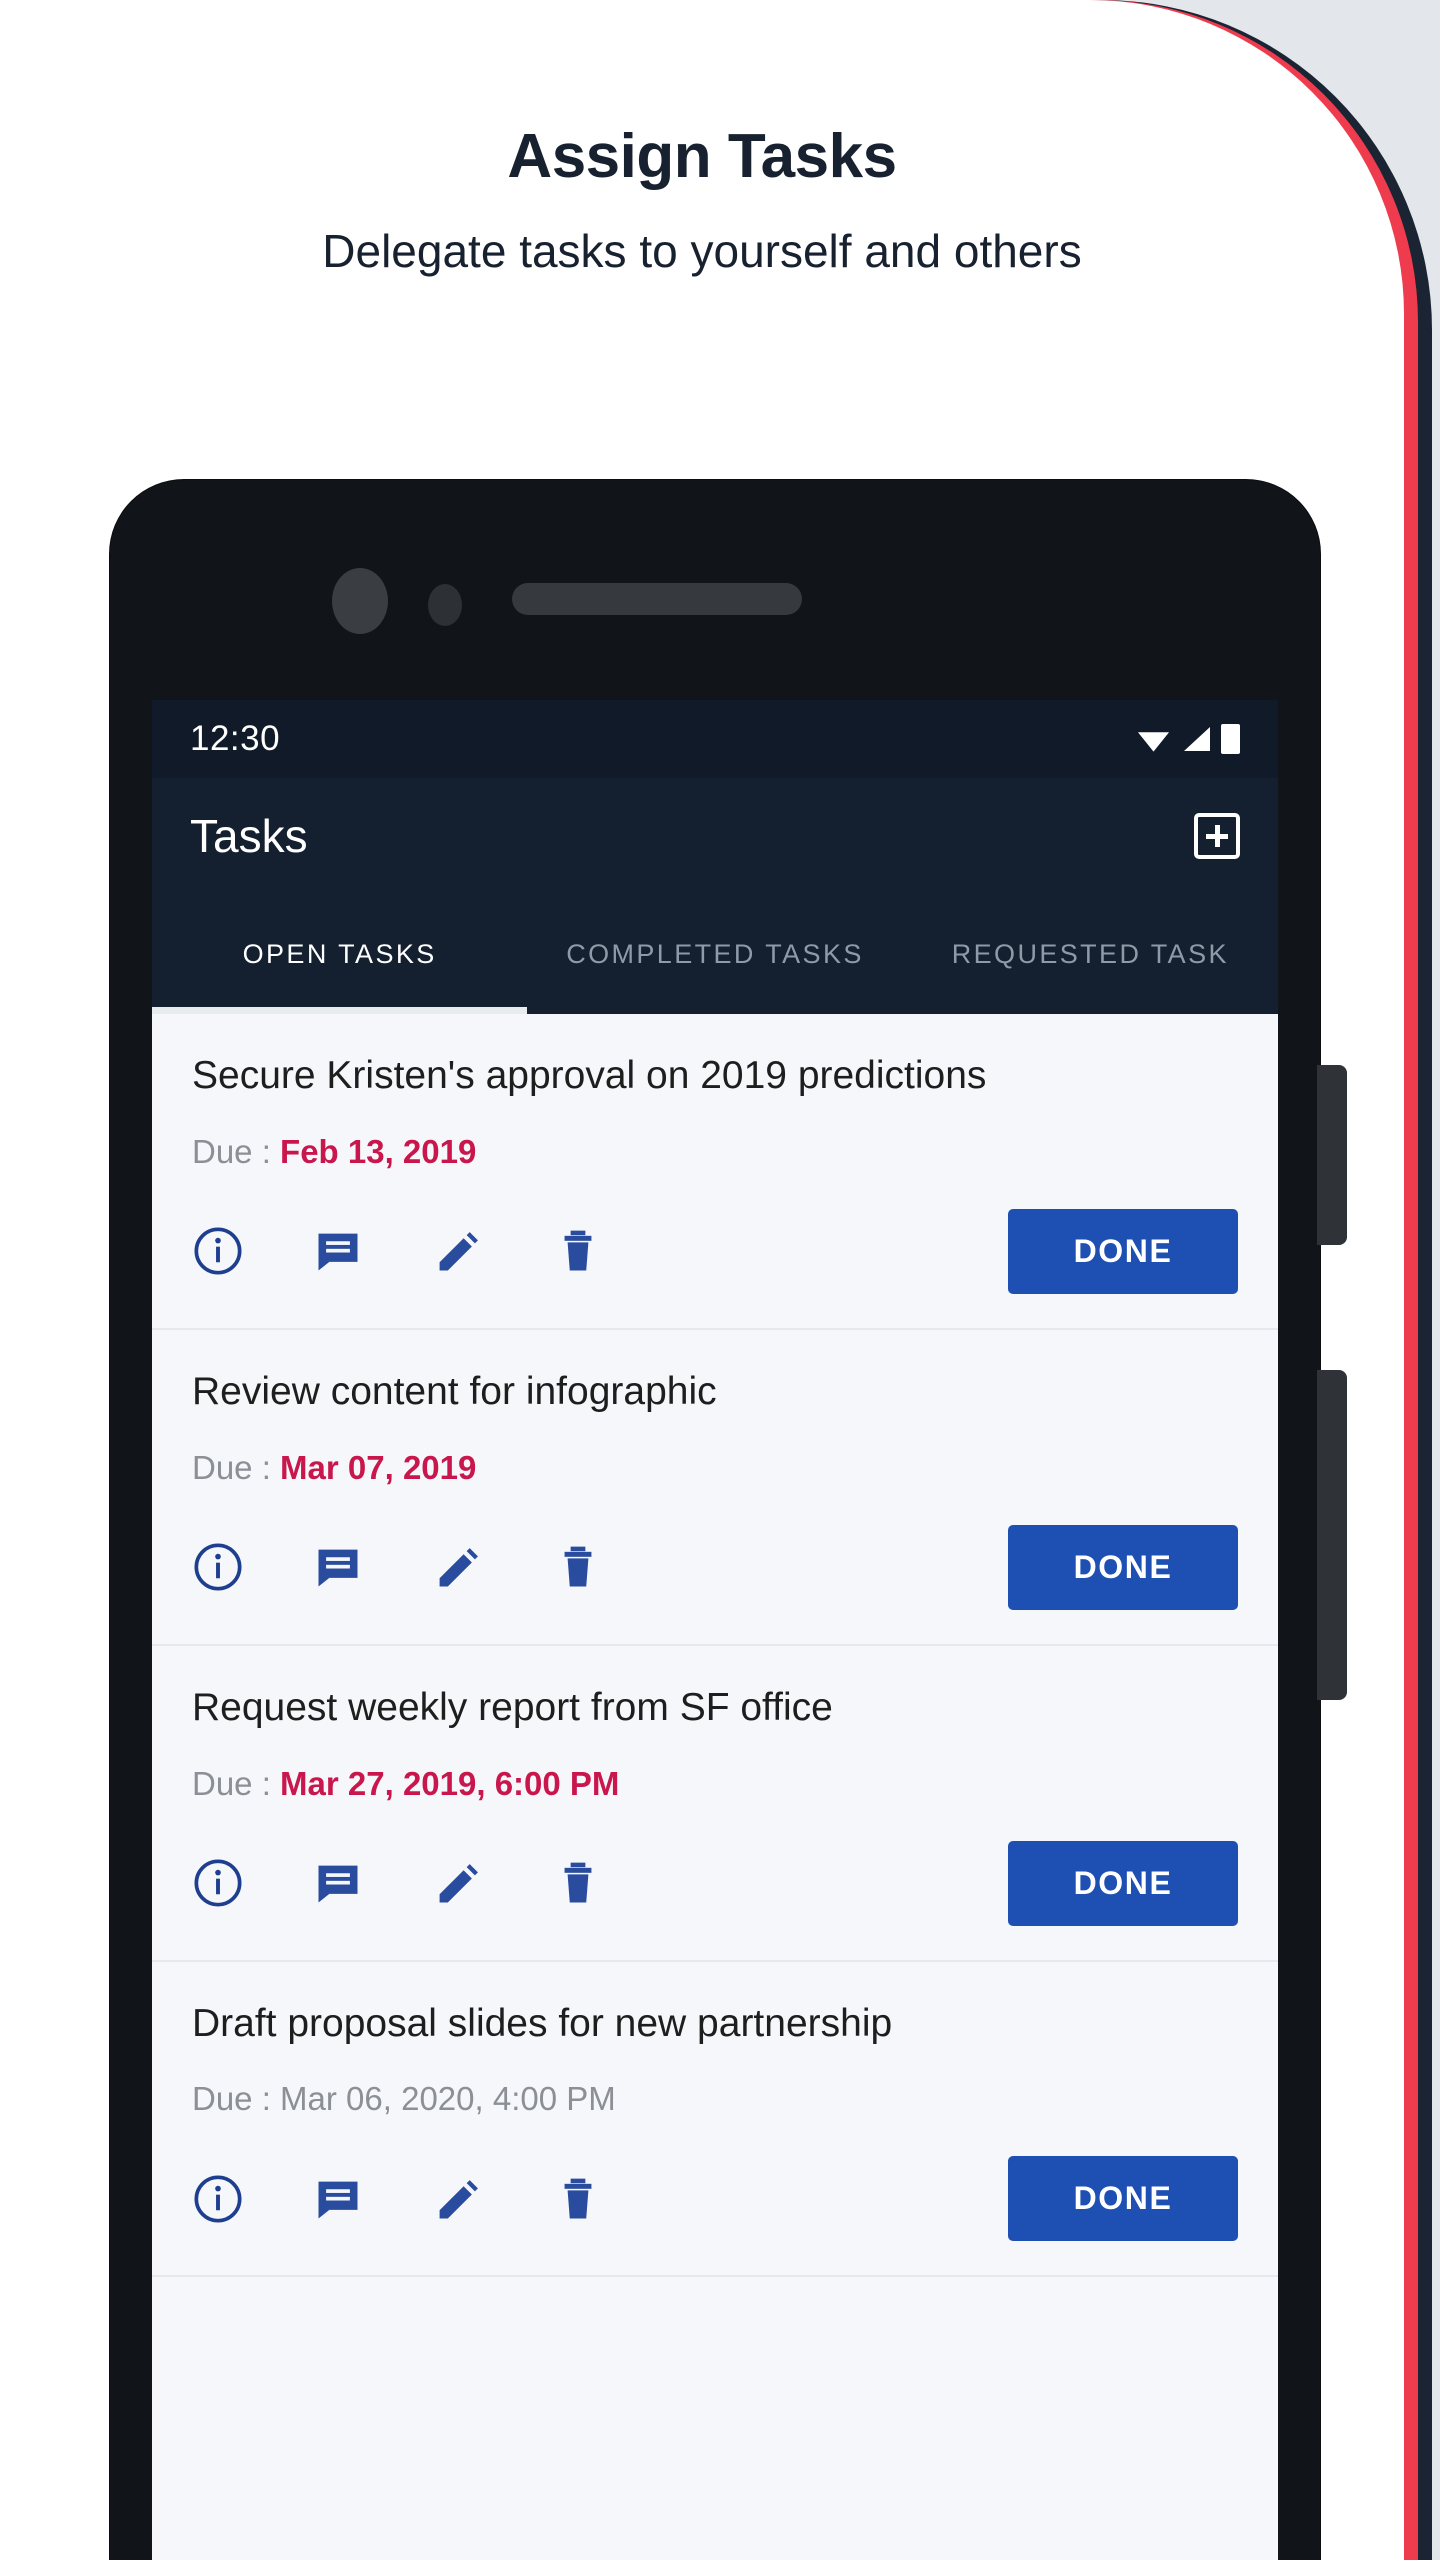 The width and height of the screenshot is (1440, 2560). I want to click on front-camera-icon, so click(360, 601).